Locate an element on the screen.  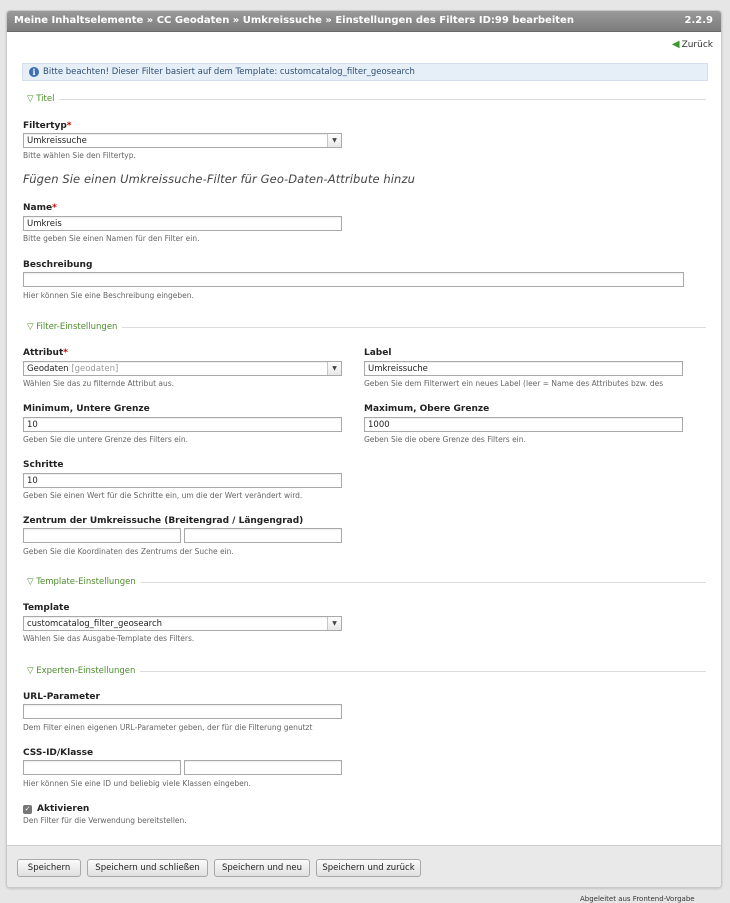
section-titel-toggle: ▽ Titel is located at coordinates (42, 99).